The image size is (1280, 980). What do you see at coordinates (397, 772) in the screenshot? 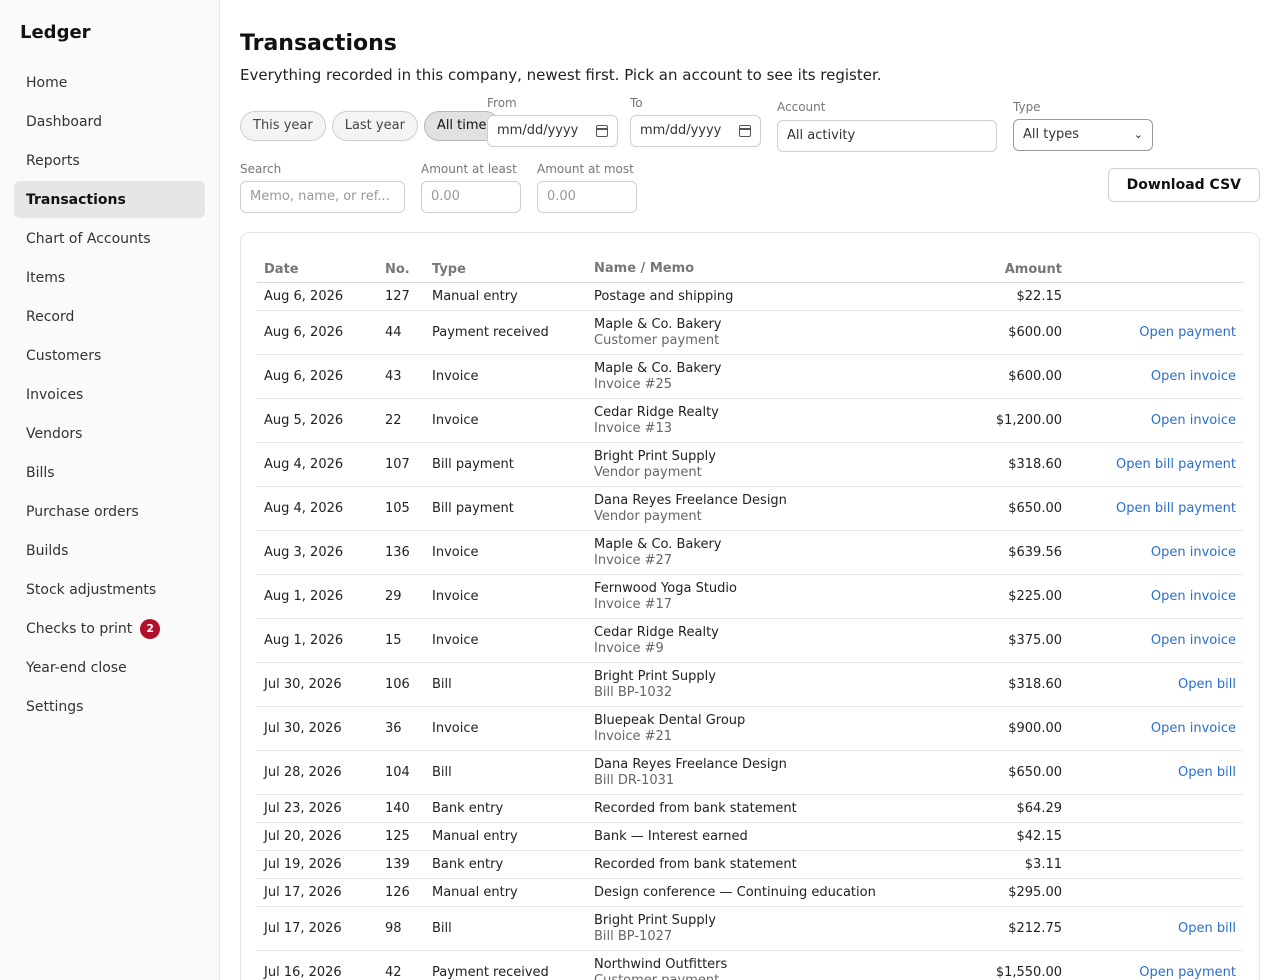
I see `cell-no: 104` at bounding box center [397, 772].